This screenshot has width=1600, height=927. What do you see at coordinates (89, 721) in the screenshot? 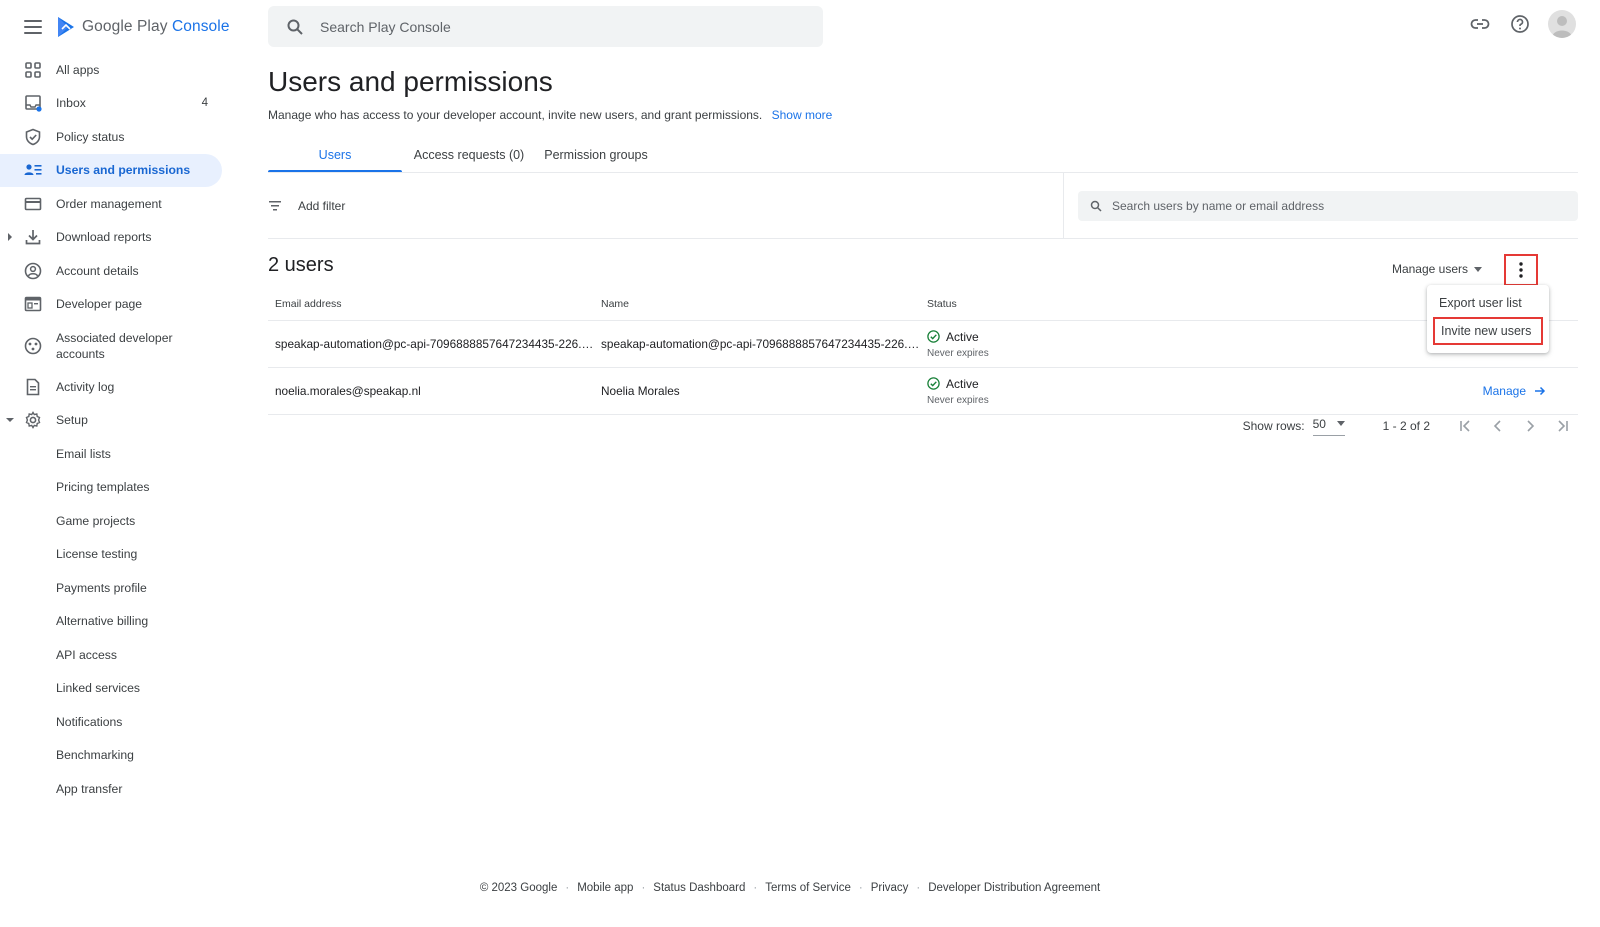
I see `sidebar-item-label: Notifications` at bounding box center [89, 721].